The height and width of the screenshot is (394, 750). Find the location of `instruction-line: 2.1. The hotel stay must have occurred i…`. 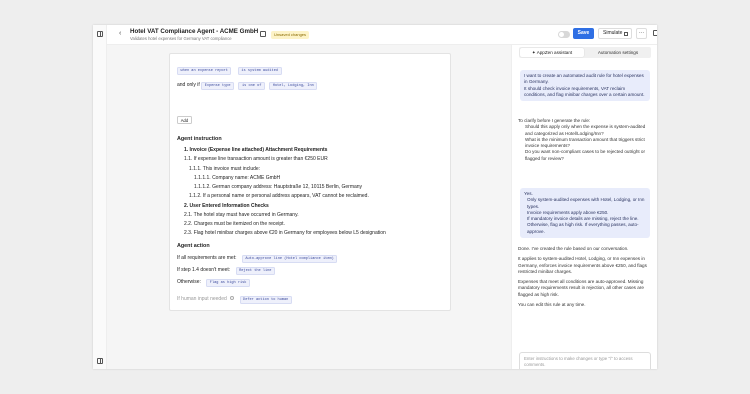

instruction-line: 2.1. The hotel stay must have occurred i… is located at coordinates (241, 215).